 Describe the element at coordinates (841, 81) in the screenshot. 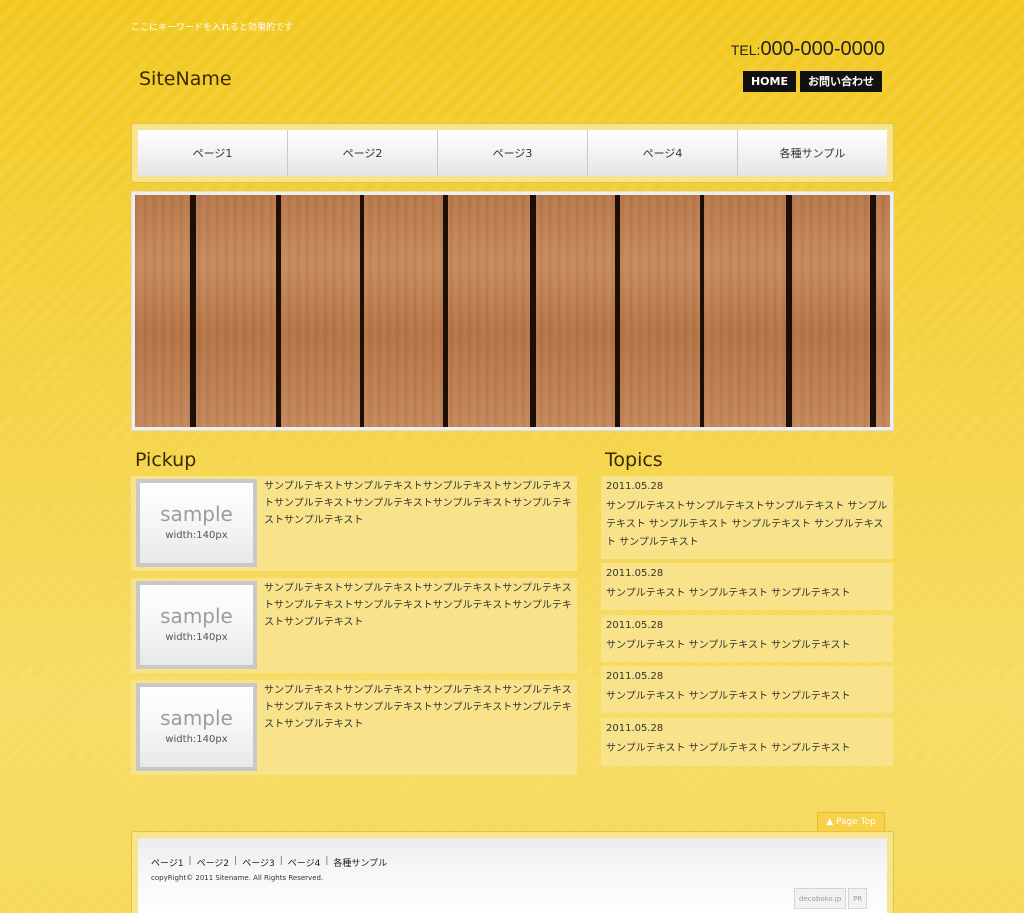

I see `contact-button: お問い合わせ` at that location.